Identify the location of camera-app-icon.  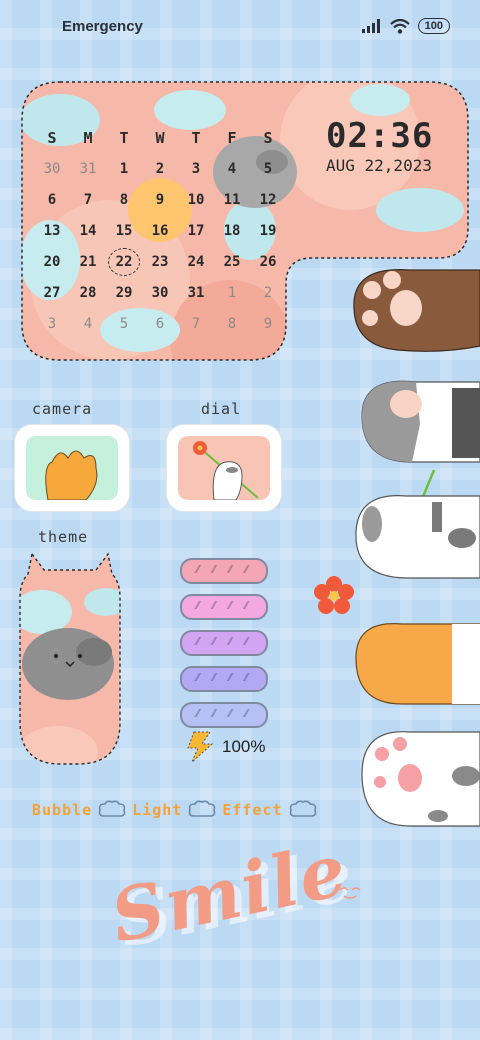
(72, 468).